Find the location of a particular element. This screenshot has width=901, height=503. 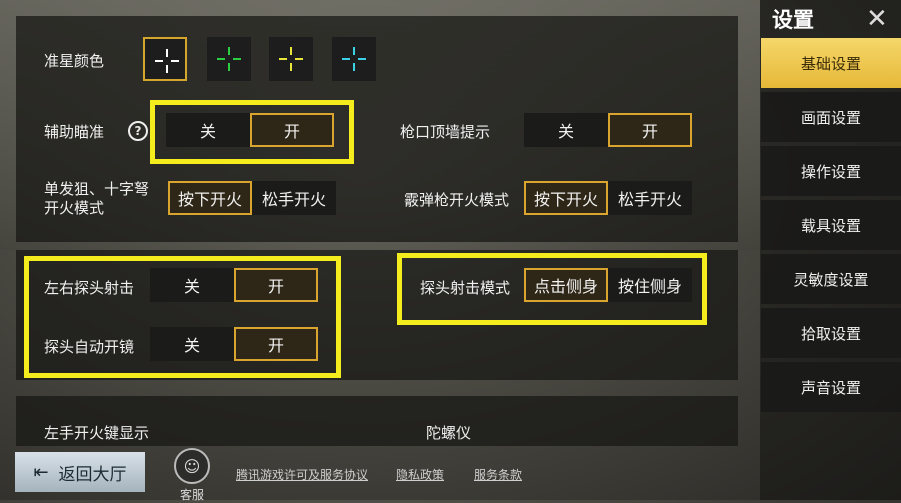

shotgun-fire-press: 按下开火 is located at coordinates (566, 198).